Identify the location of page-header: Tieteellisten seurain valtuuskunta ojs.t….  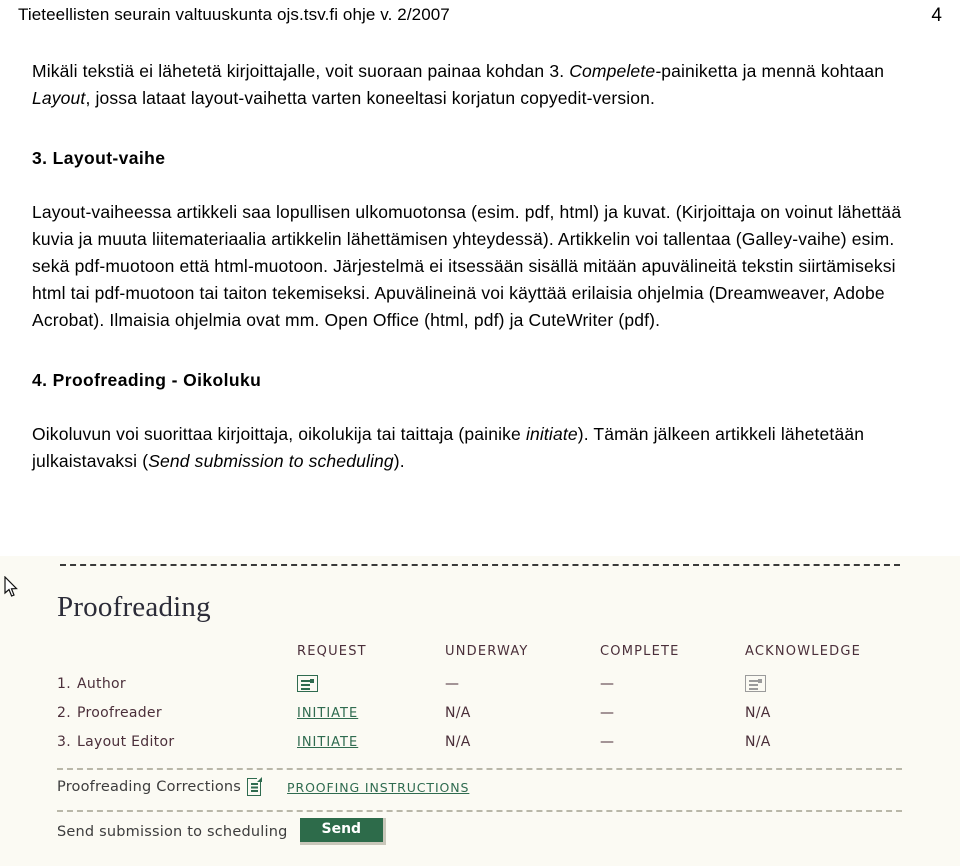
(480, 19).